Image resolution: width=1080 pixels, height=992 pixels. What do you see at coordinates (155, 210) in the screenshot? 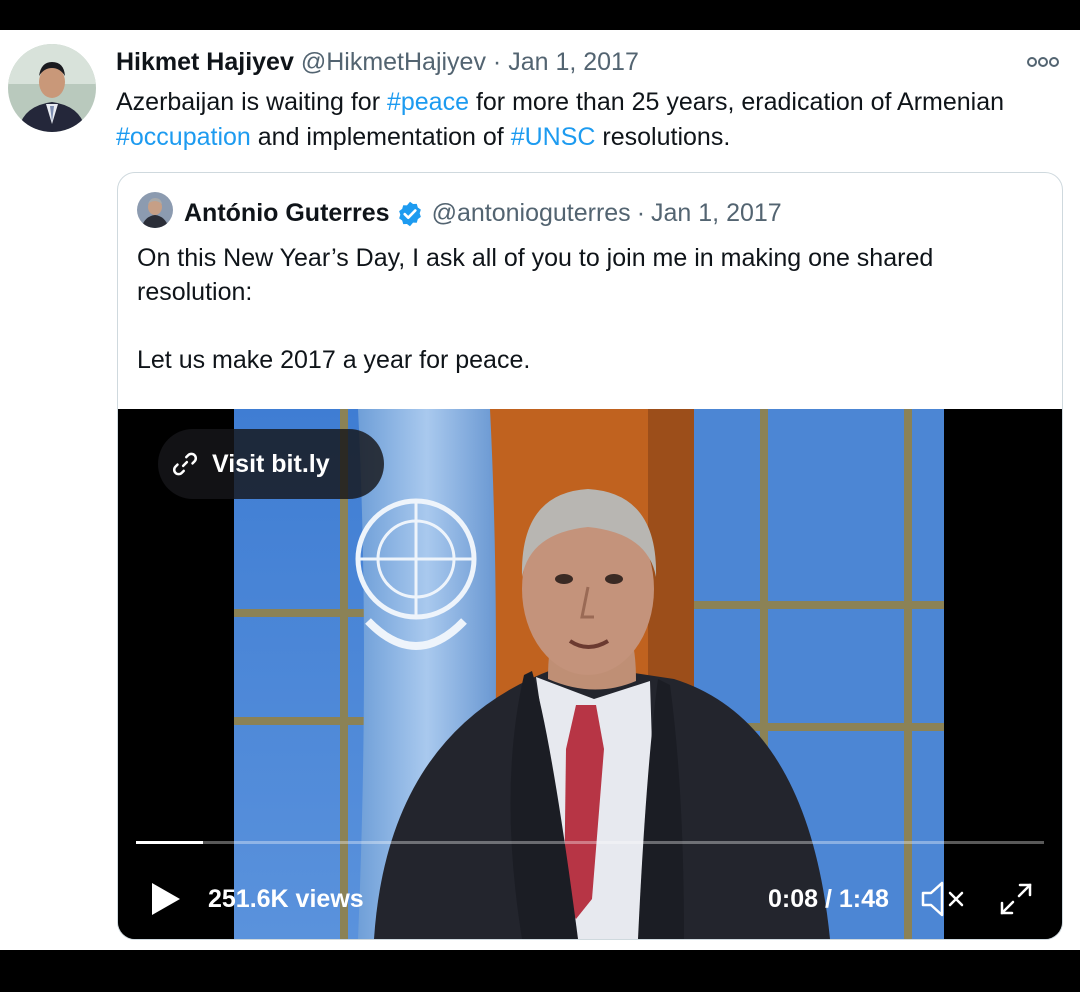
I see `quoted-author-avatar` at bounding box center [155, 210].